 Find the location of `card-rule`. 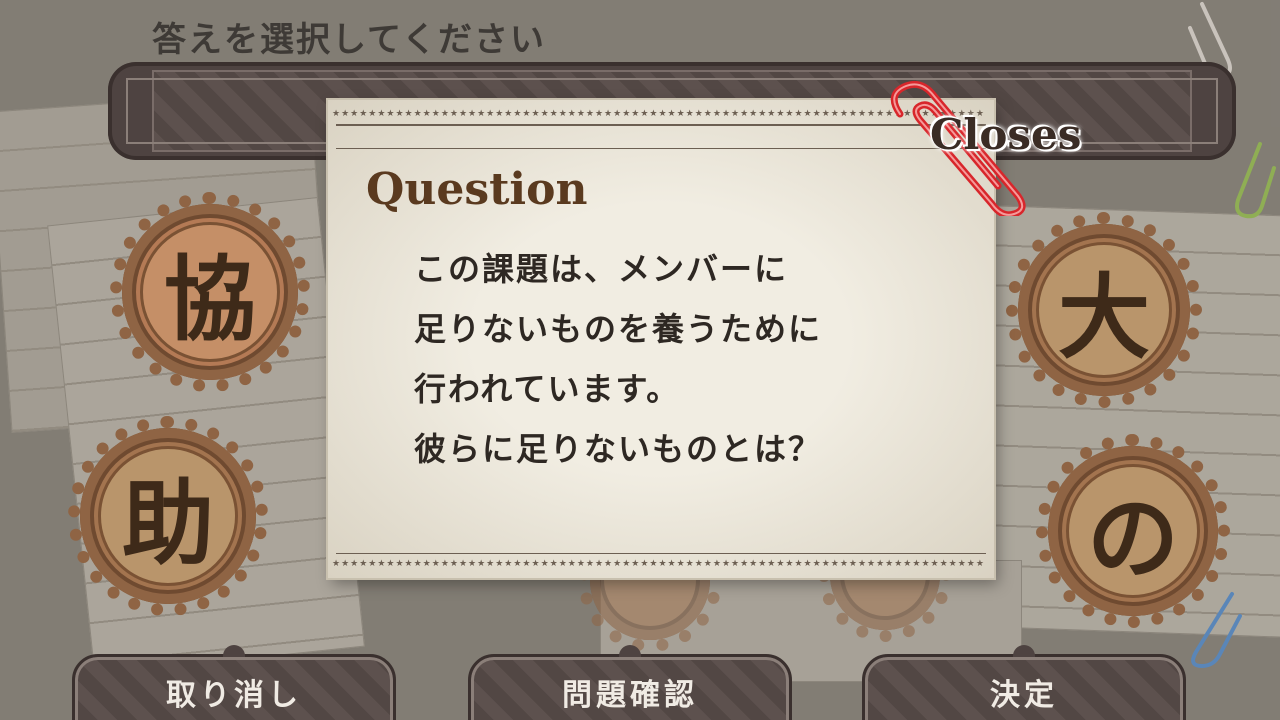

card-rule is located at coordinates (661, 553).